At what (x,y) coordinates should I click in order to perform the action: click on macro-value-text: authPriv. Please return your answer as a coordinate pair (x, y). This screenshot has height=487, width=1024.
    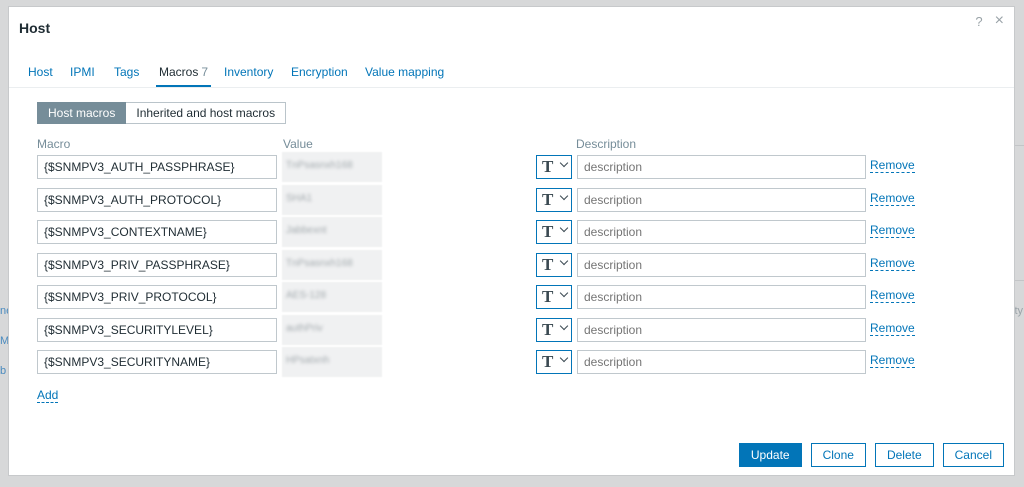
    Looking at the image, I should click on (304, 328).